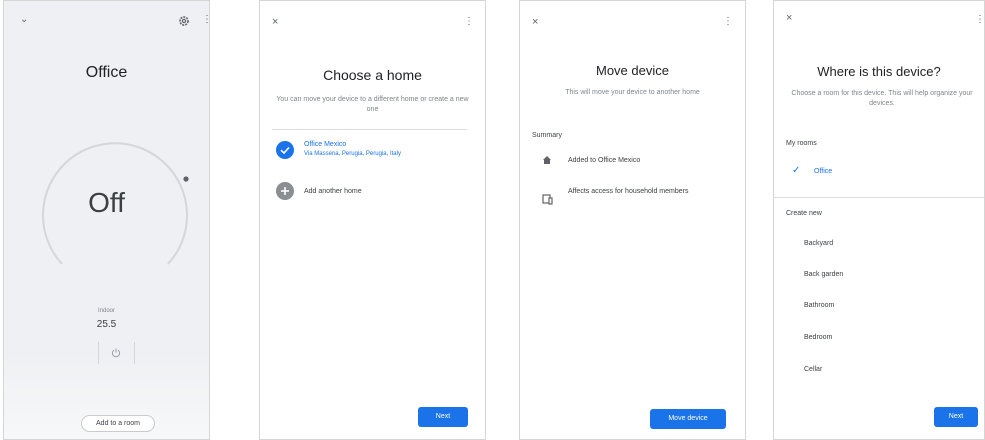 Image resolution: width=985 pixels, height=440 pixels. Describe the element at coordinates (186, 179) in the screenshot. I see `dial-handle` at that location.